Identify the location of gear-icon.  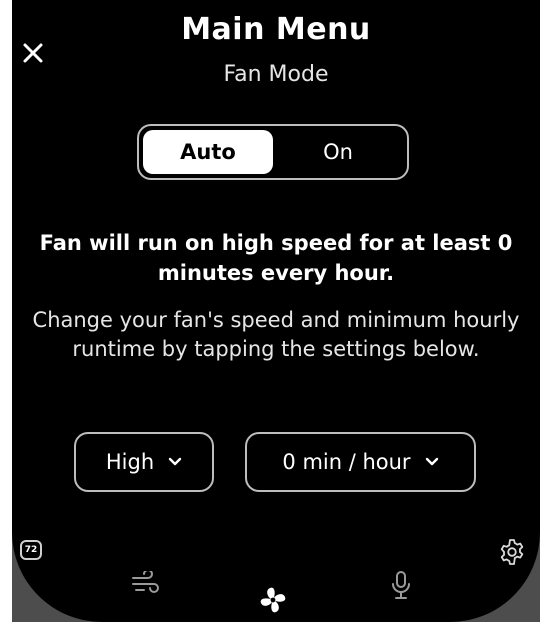
(512, 552).